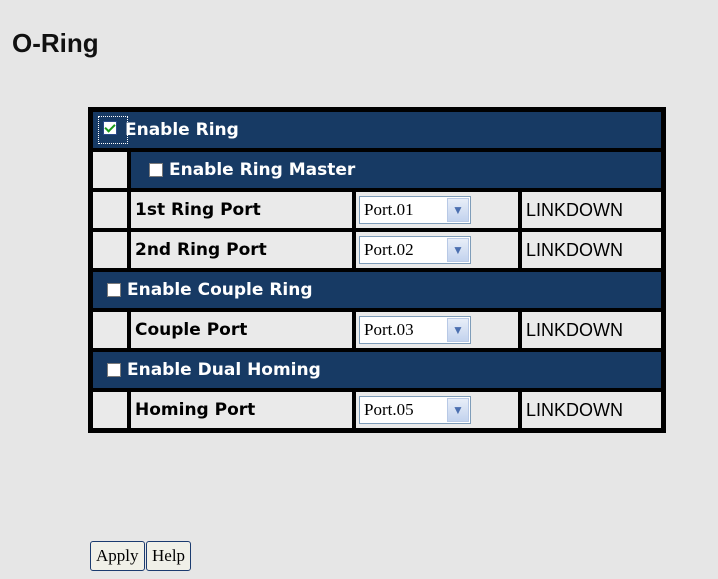  I want to click on first-ring-port-select: Port.01 ▼, so click(415, 210).